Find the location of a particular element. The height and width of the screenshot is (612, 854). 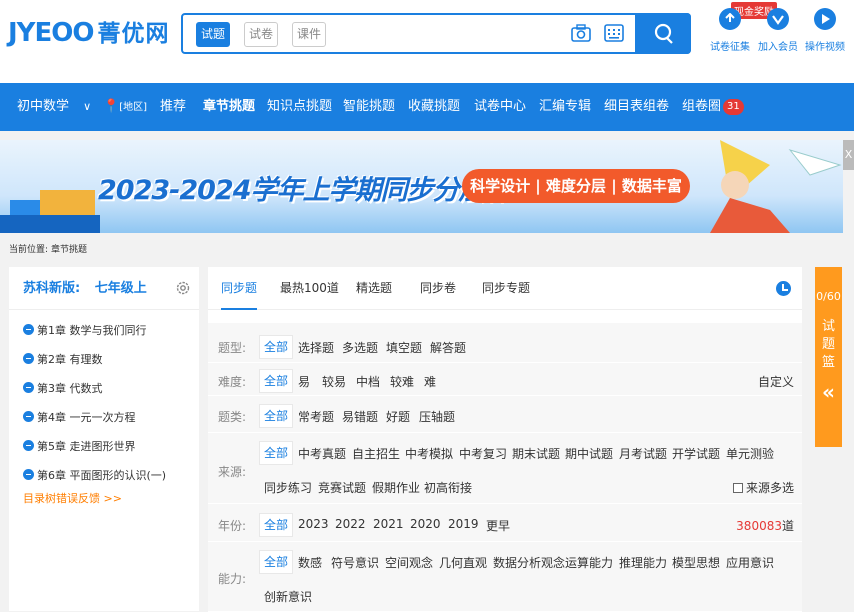

nav-knowledge-pick: 知识点挑题 is located at coordinates (299, 107).